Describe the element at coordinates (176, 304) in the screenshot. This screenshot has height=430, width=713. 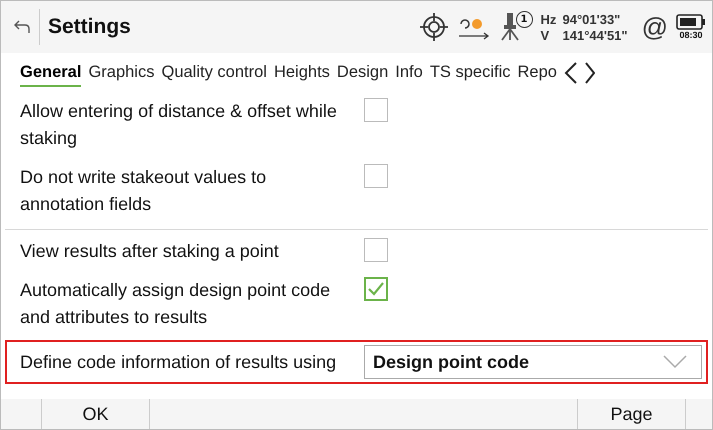
I see `setting-label: Automatically assign design point code and attributes to results` at that location.